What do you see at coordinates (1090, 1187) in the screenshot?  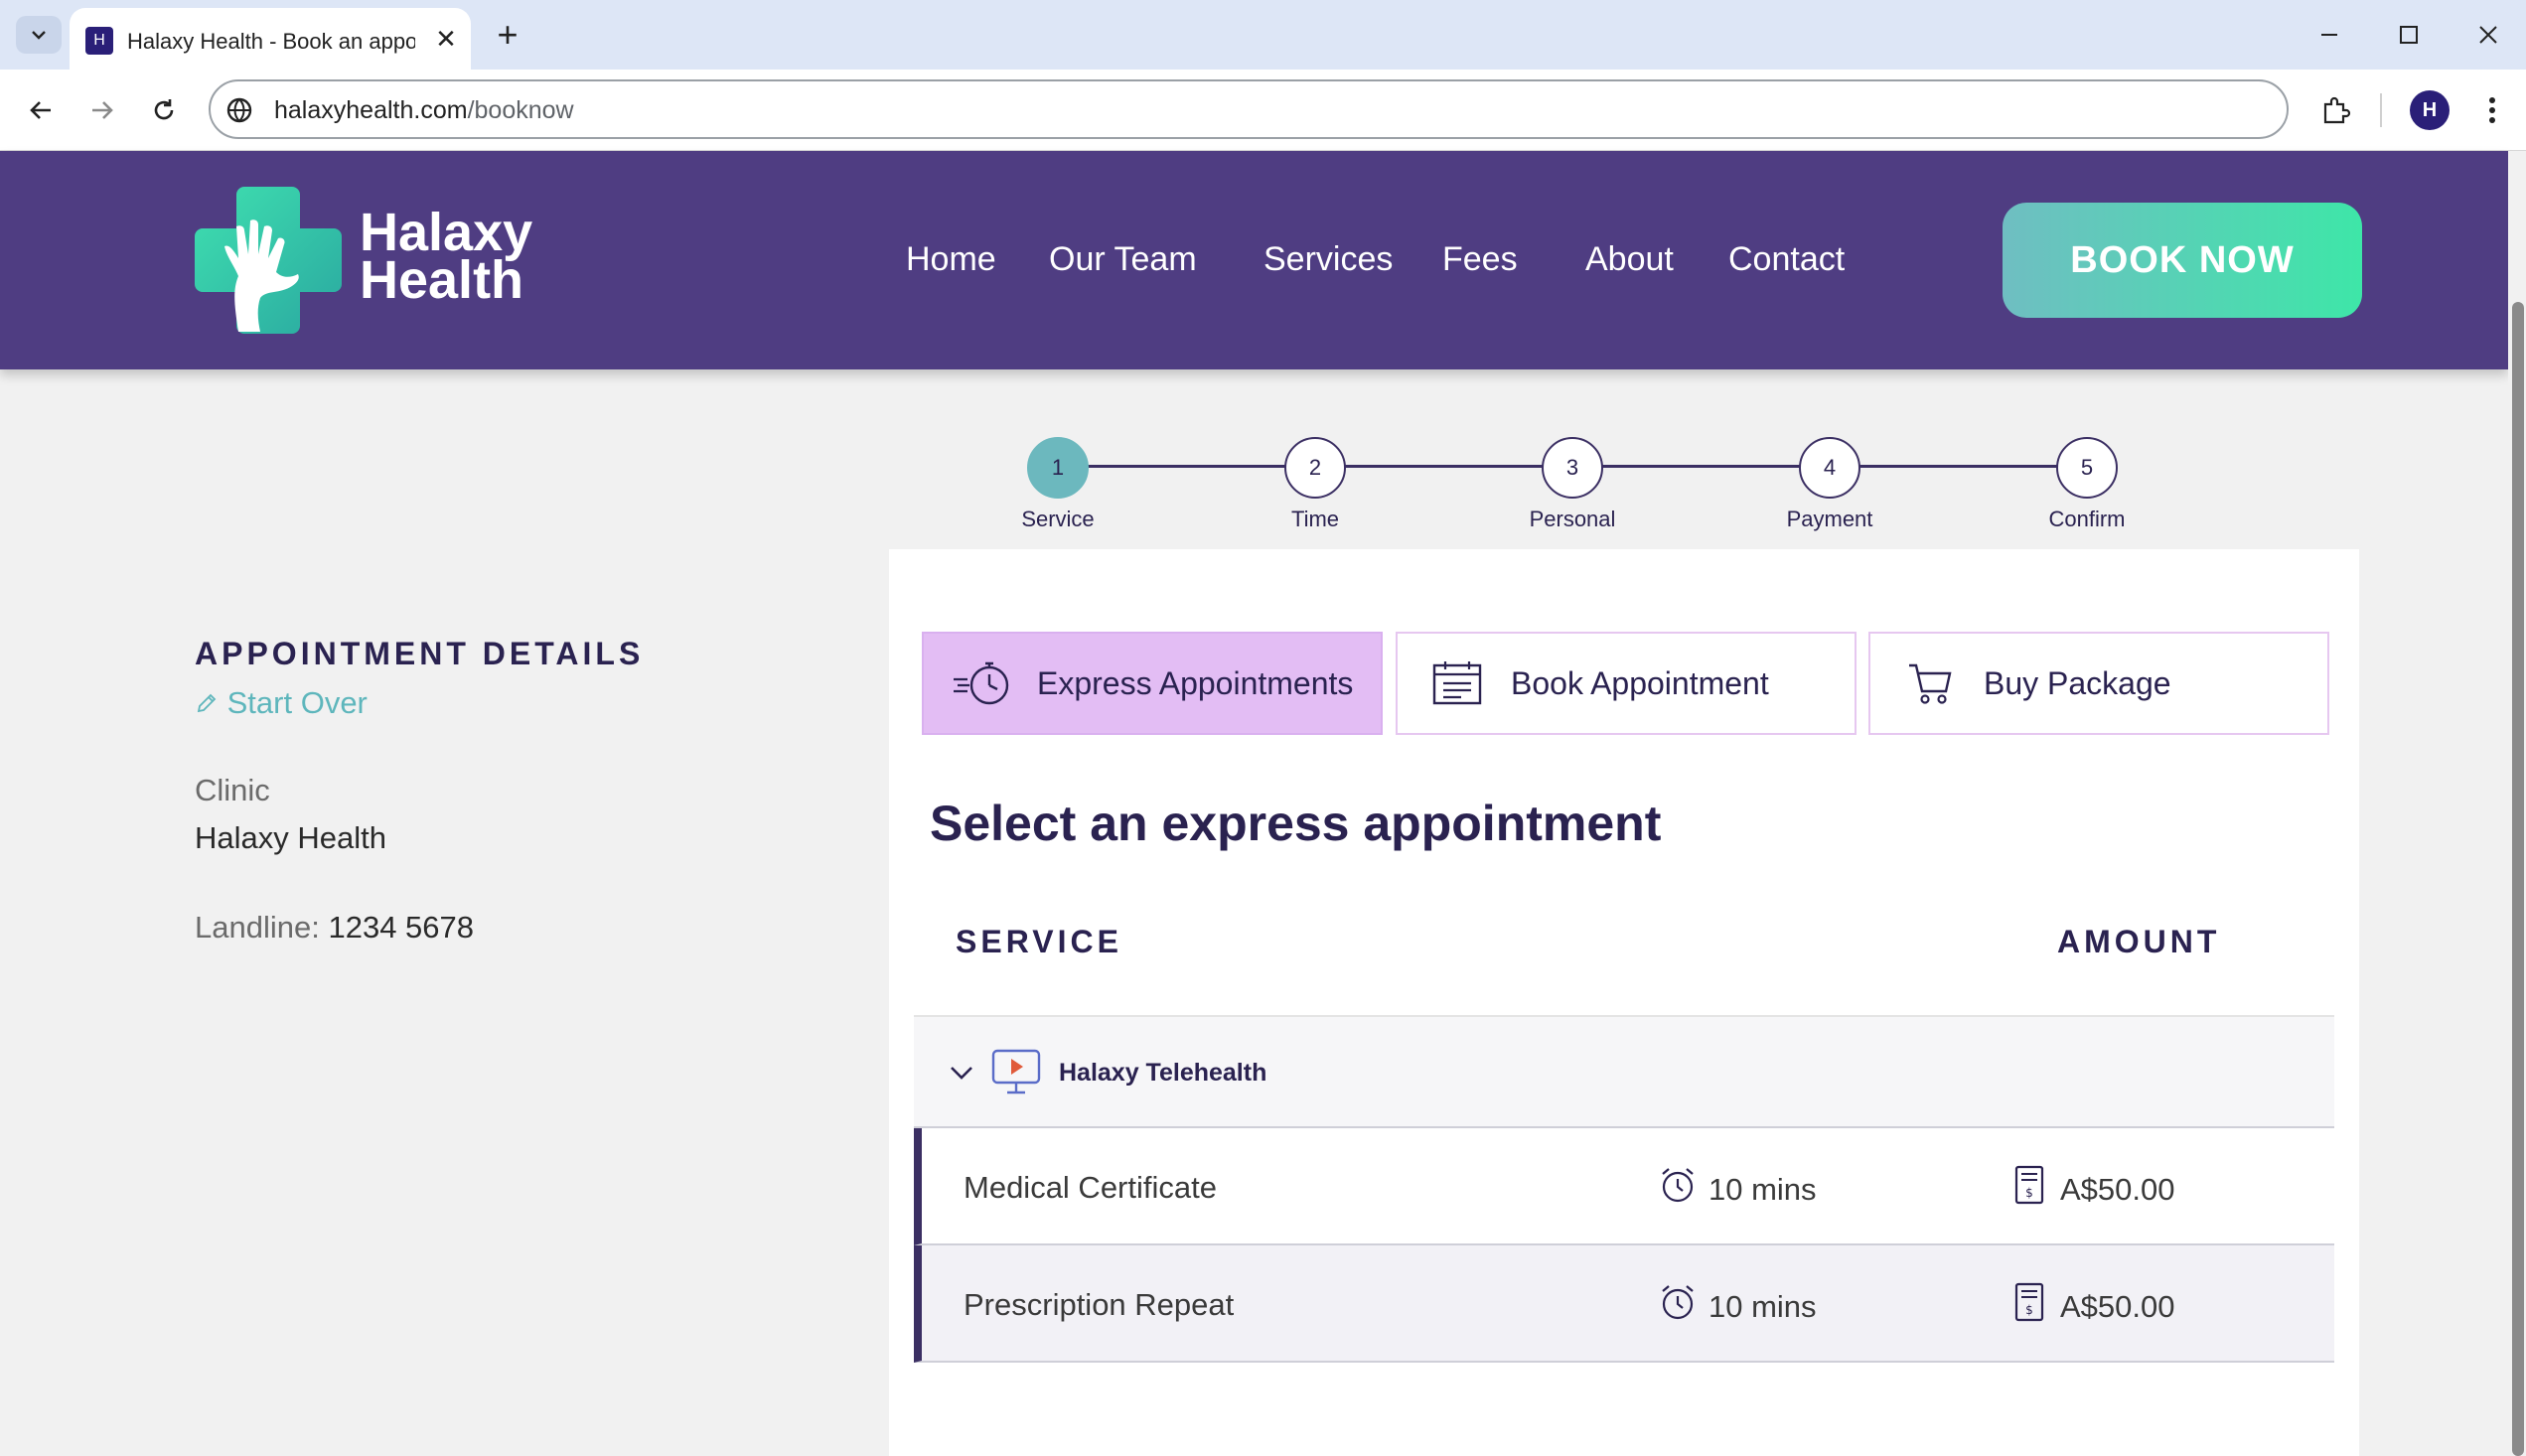 I see `service-name: Medical Certificate` at bounding box center [1090, 1187].